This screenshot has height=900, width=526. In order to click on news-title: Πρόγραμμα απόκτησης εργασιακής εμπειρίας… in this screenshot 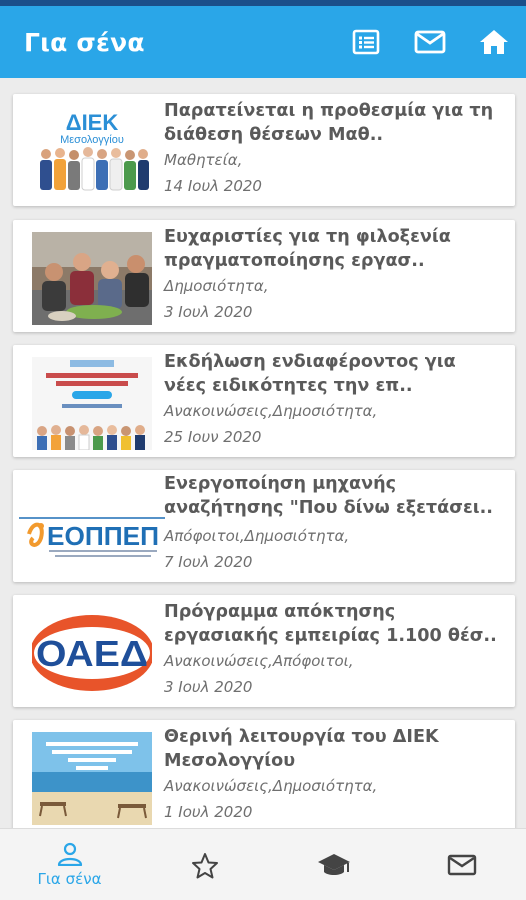, I will do `click(330, 624)`.